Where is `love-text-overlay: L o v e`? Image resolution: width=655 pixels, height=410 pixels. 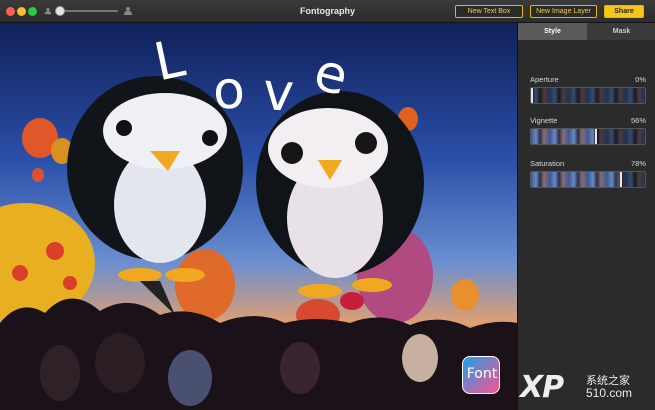 love-text-overlay: L o v e is located at coordinates (262, 80).